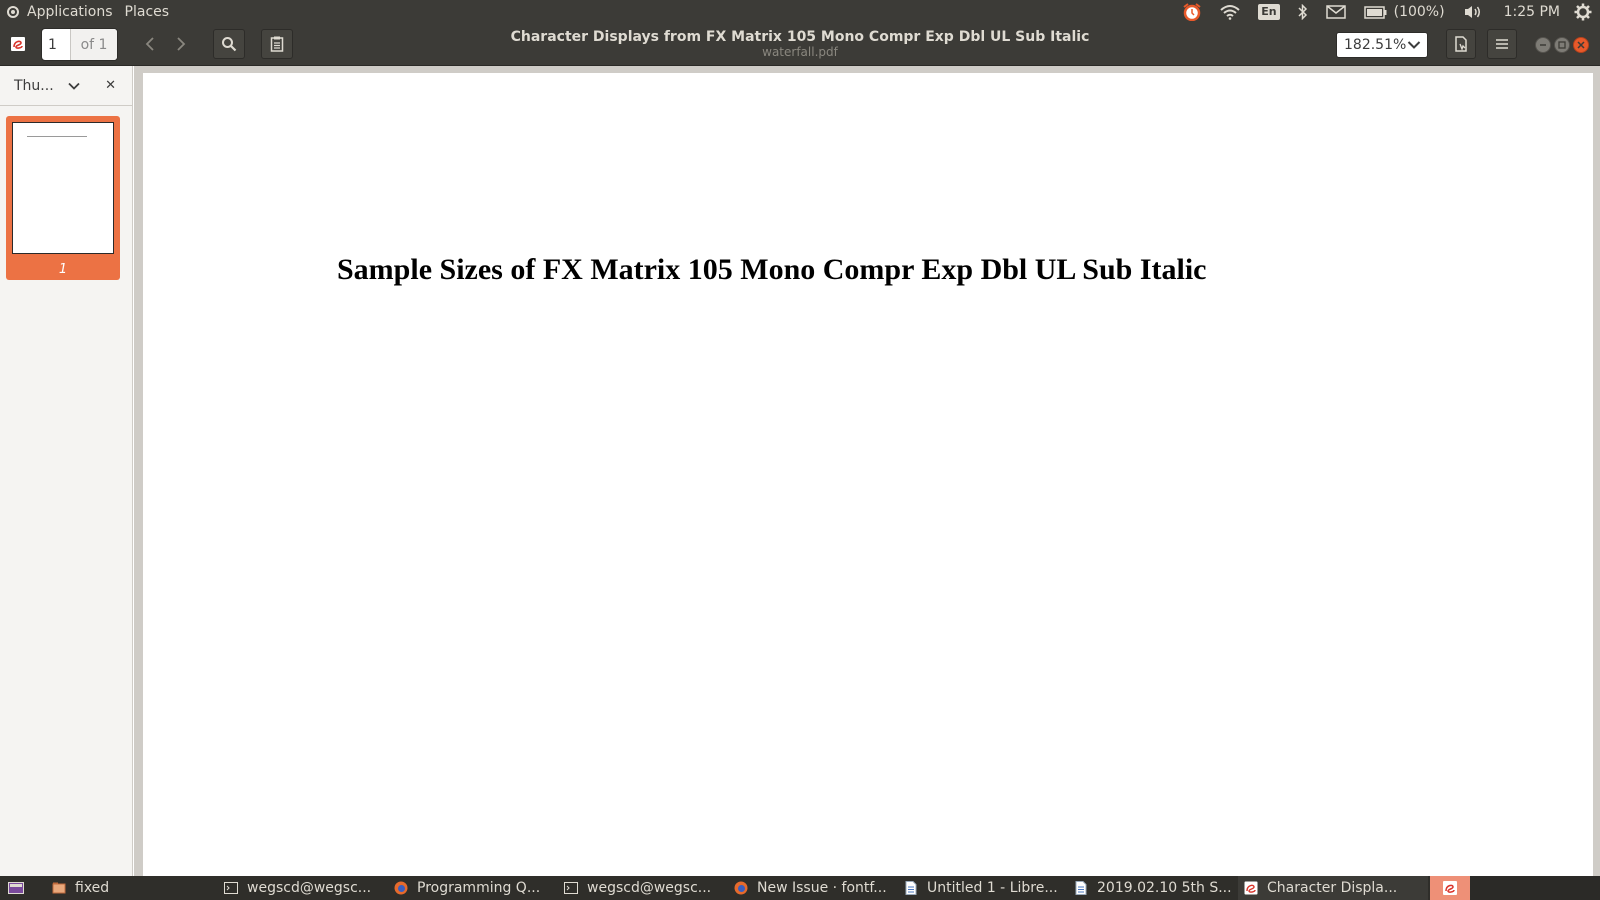  Describe the element at coordinates (56, 44) in the screenshot. I see `current-page-input: 1` at that location.